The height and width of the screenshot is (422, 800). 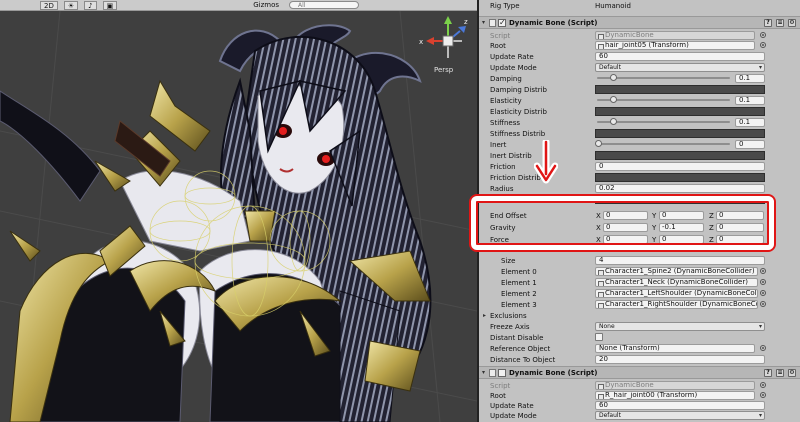 What do you see at coordinates (517, 337) in the screenshot?
I see `distant-disable-label: Distant Disable` at bounding box center [517, 337].